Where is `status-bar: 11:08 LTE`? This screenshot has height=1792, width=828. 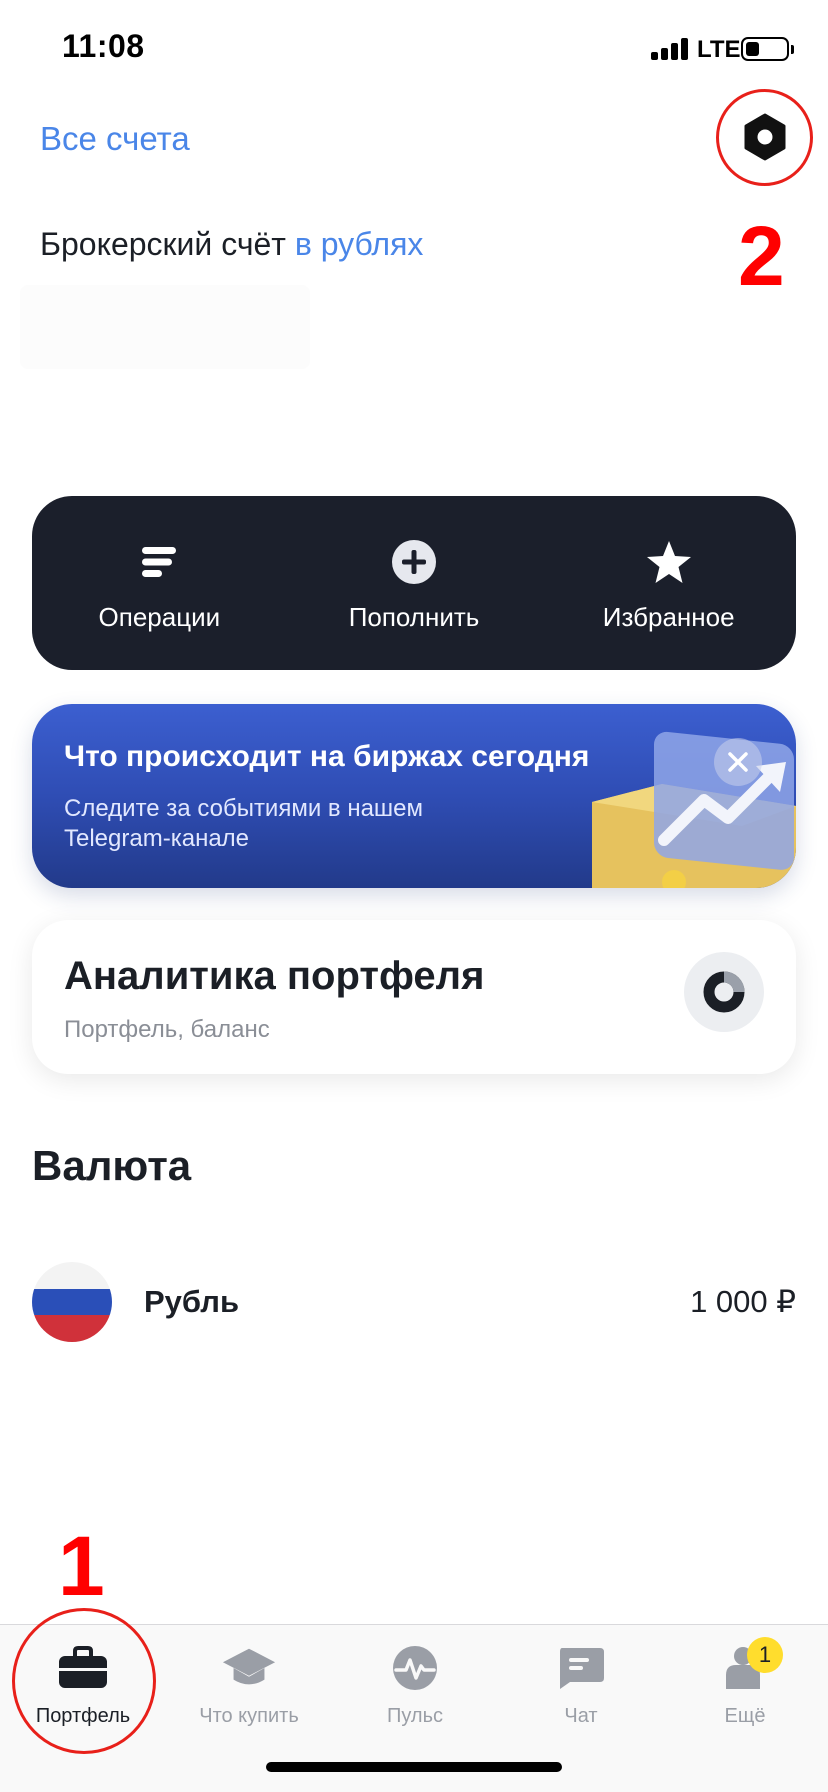
status-bar: 11:08 LTE is located at coordinates (414, 50).